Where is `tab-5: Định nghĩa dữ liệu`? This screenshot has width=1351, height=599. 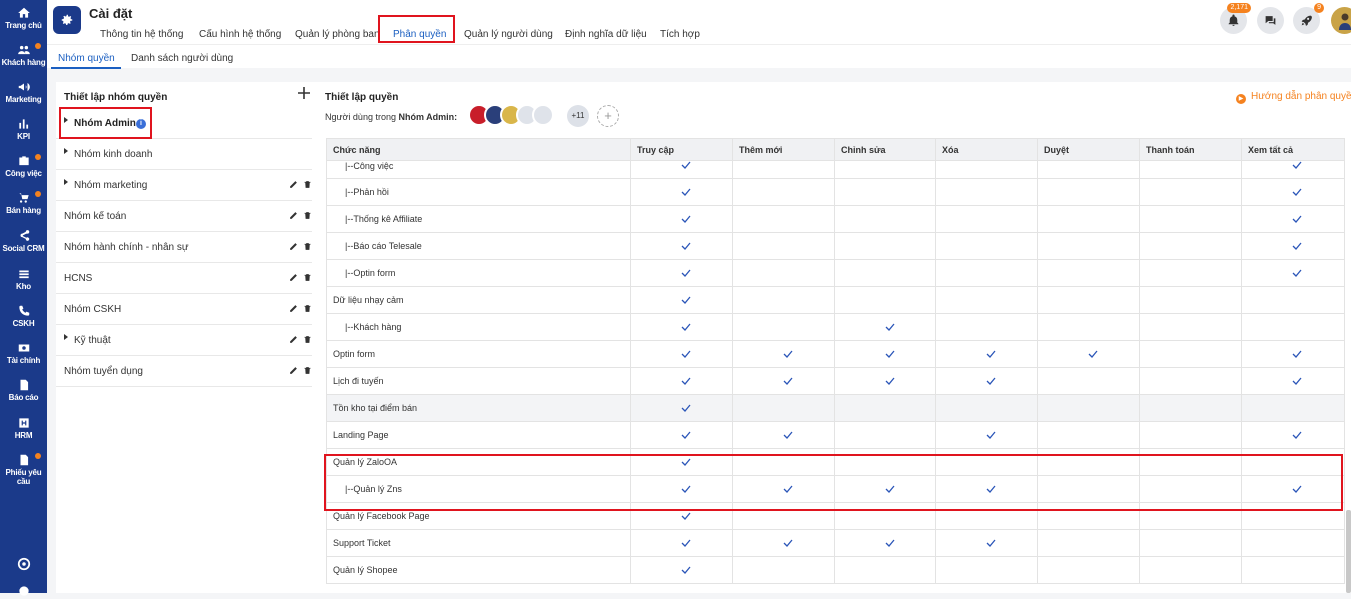 tab-5: Định nghĩa dữ liệu is located at coordinates (606, 34).